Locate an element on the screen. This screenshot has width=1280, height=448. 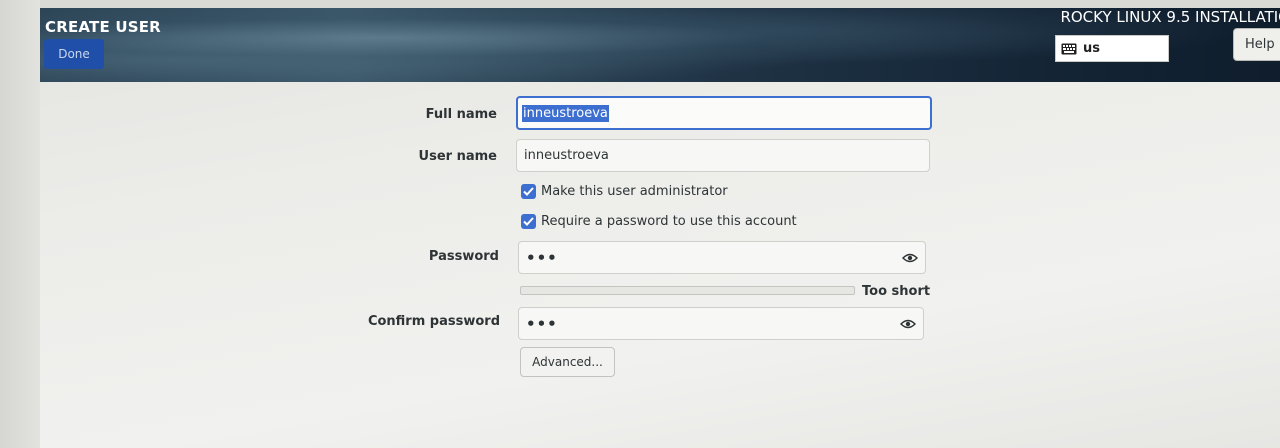
done-button: Done is located at coordinates (74, 54).